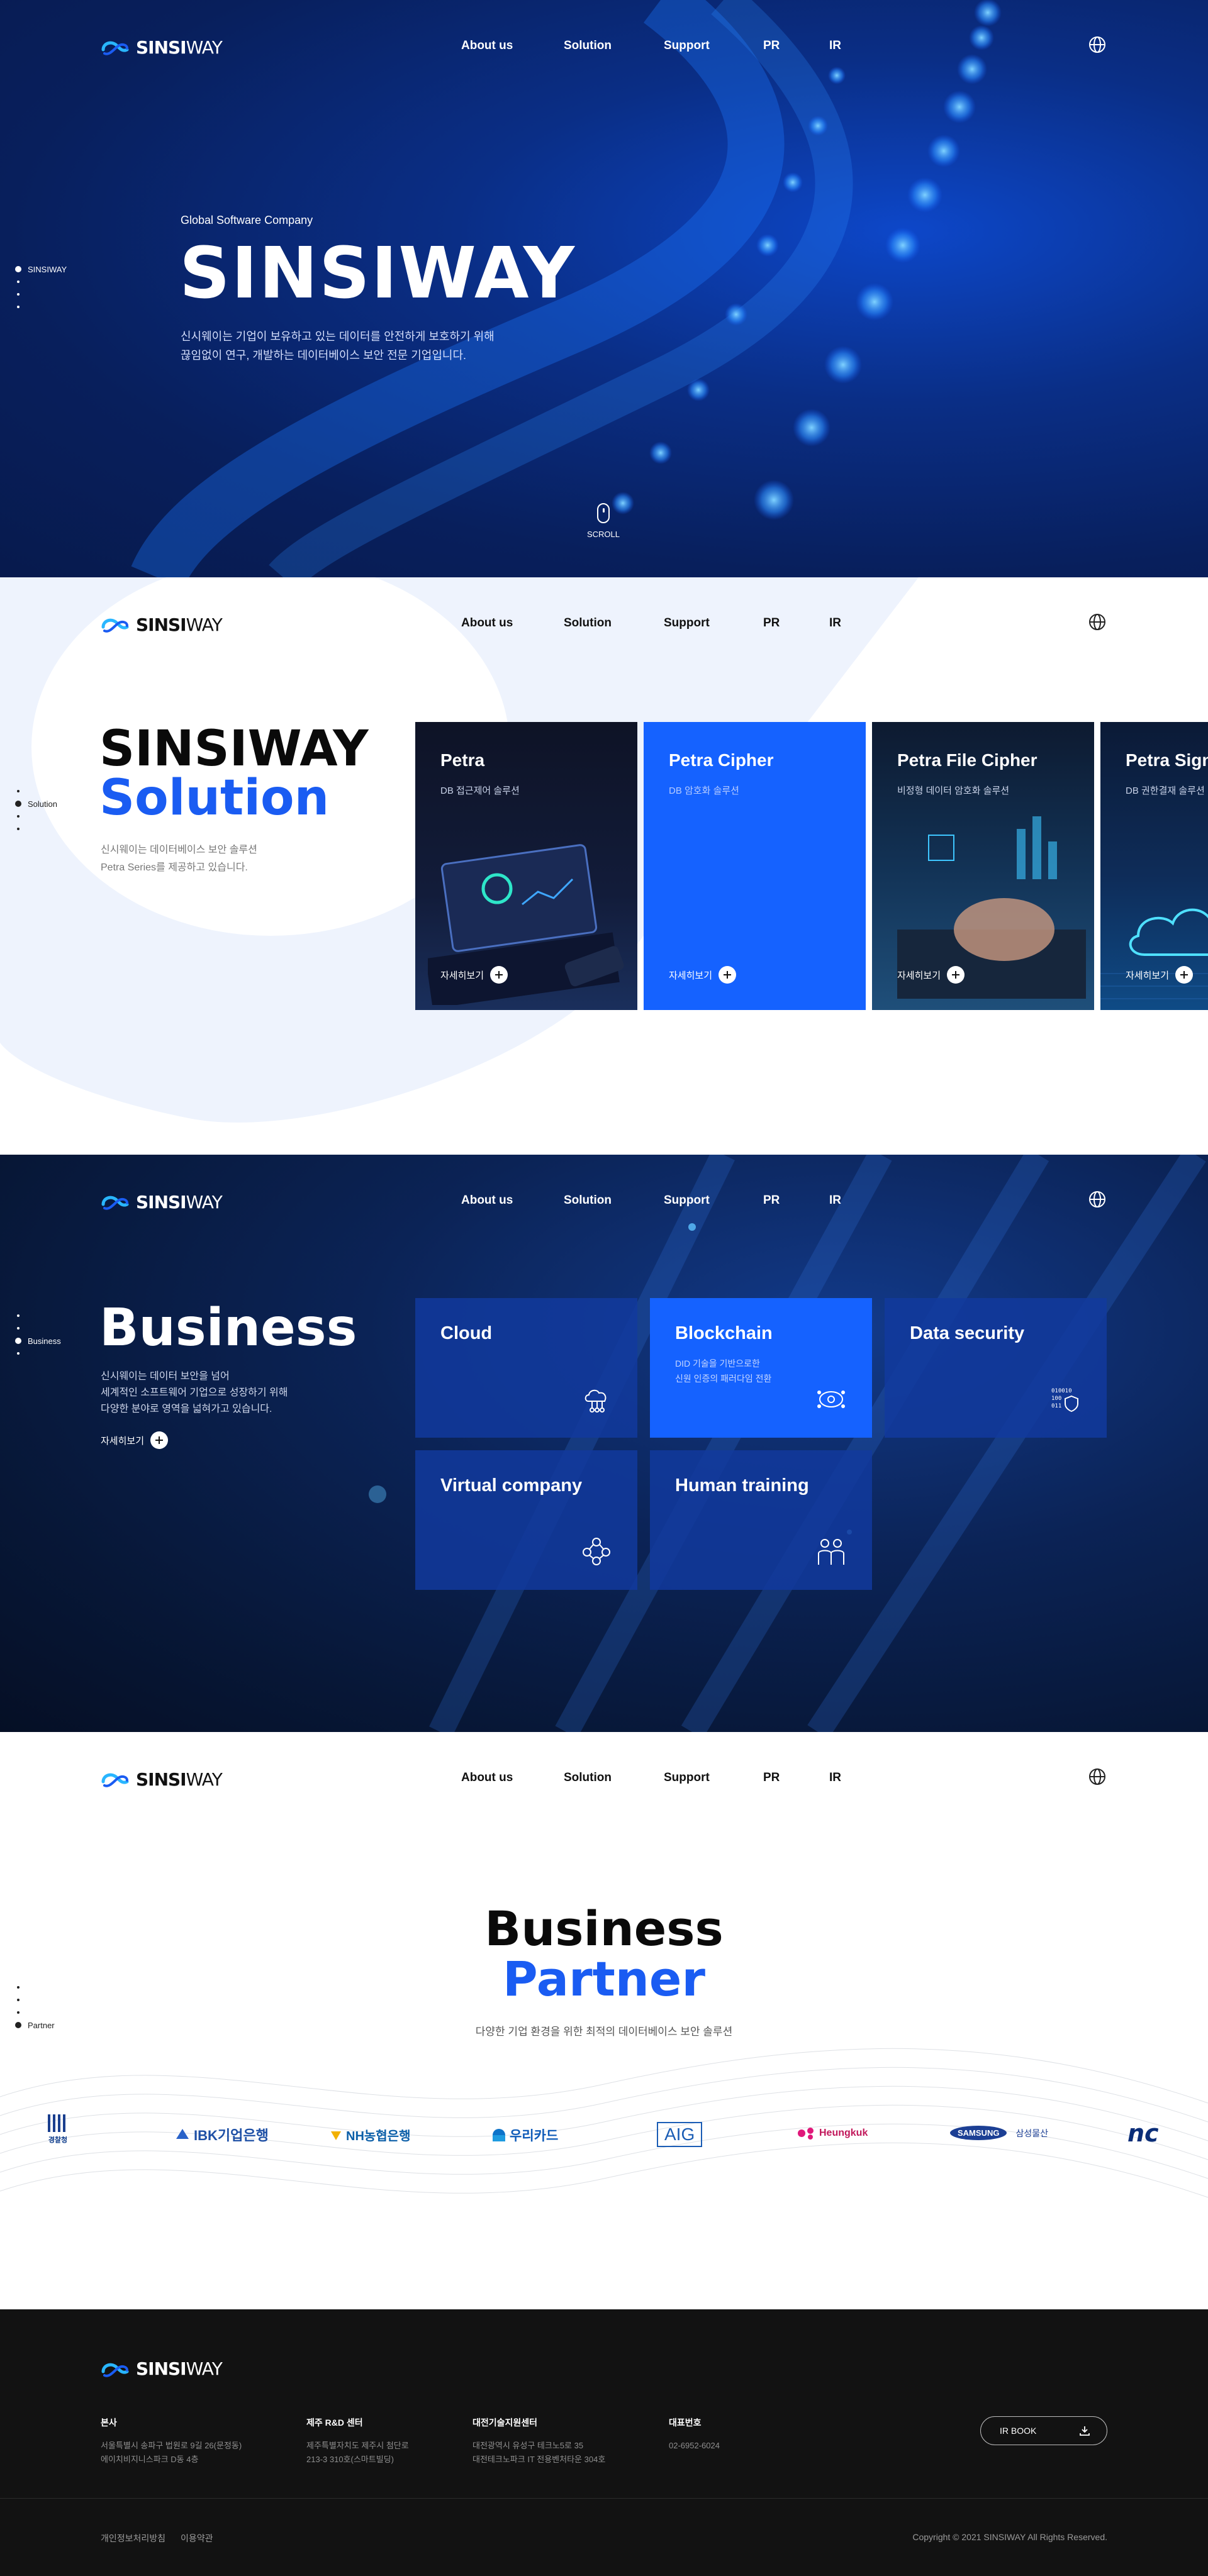 Image resolution: width=1208 pixels, height=2576 pixels. What do you see at coordinates (1165, 791) in the screenshot?
I see `card-subtitle: DB 권한결재 솔루션` at bounding box center [1165, 791].